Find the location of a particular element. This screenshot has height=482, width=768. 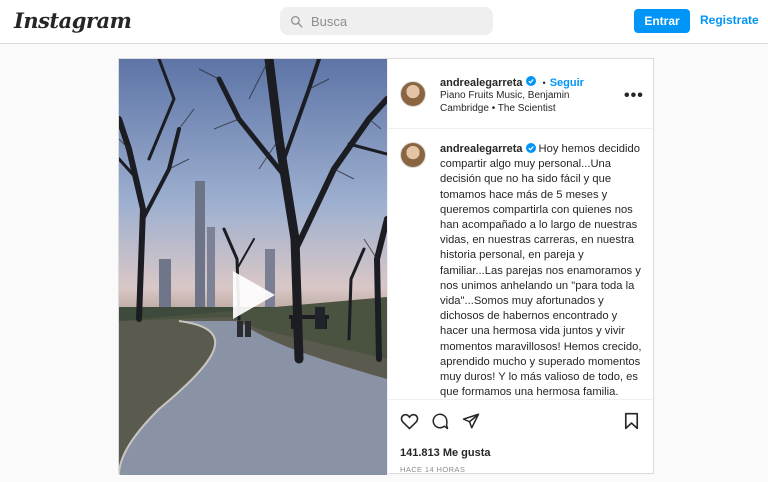

signup-link: Registrate is located at coordinates (729, 20).